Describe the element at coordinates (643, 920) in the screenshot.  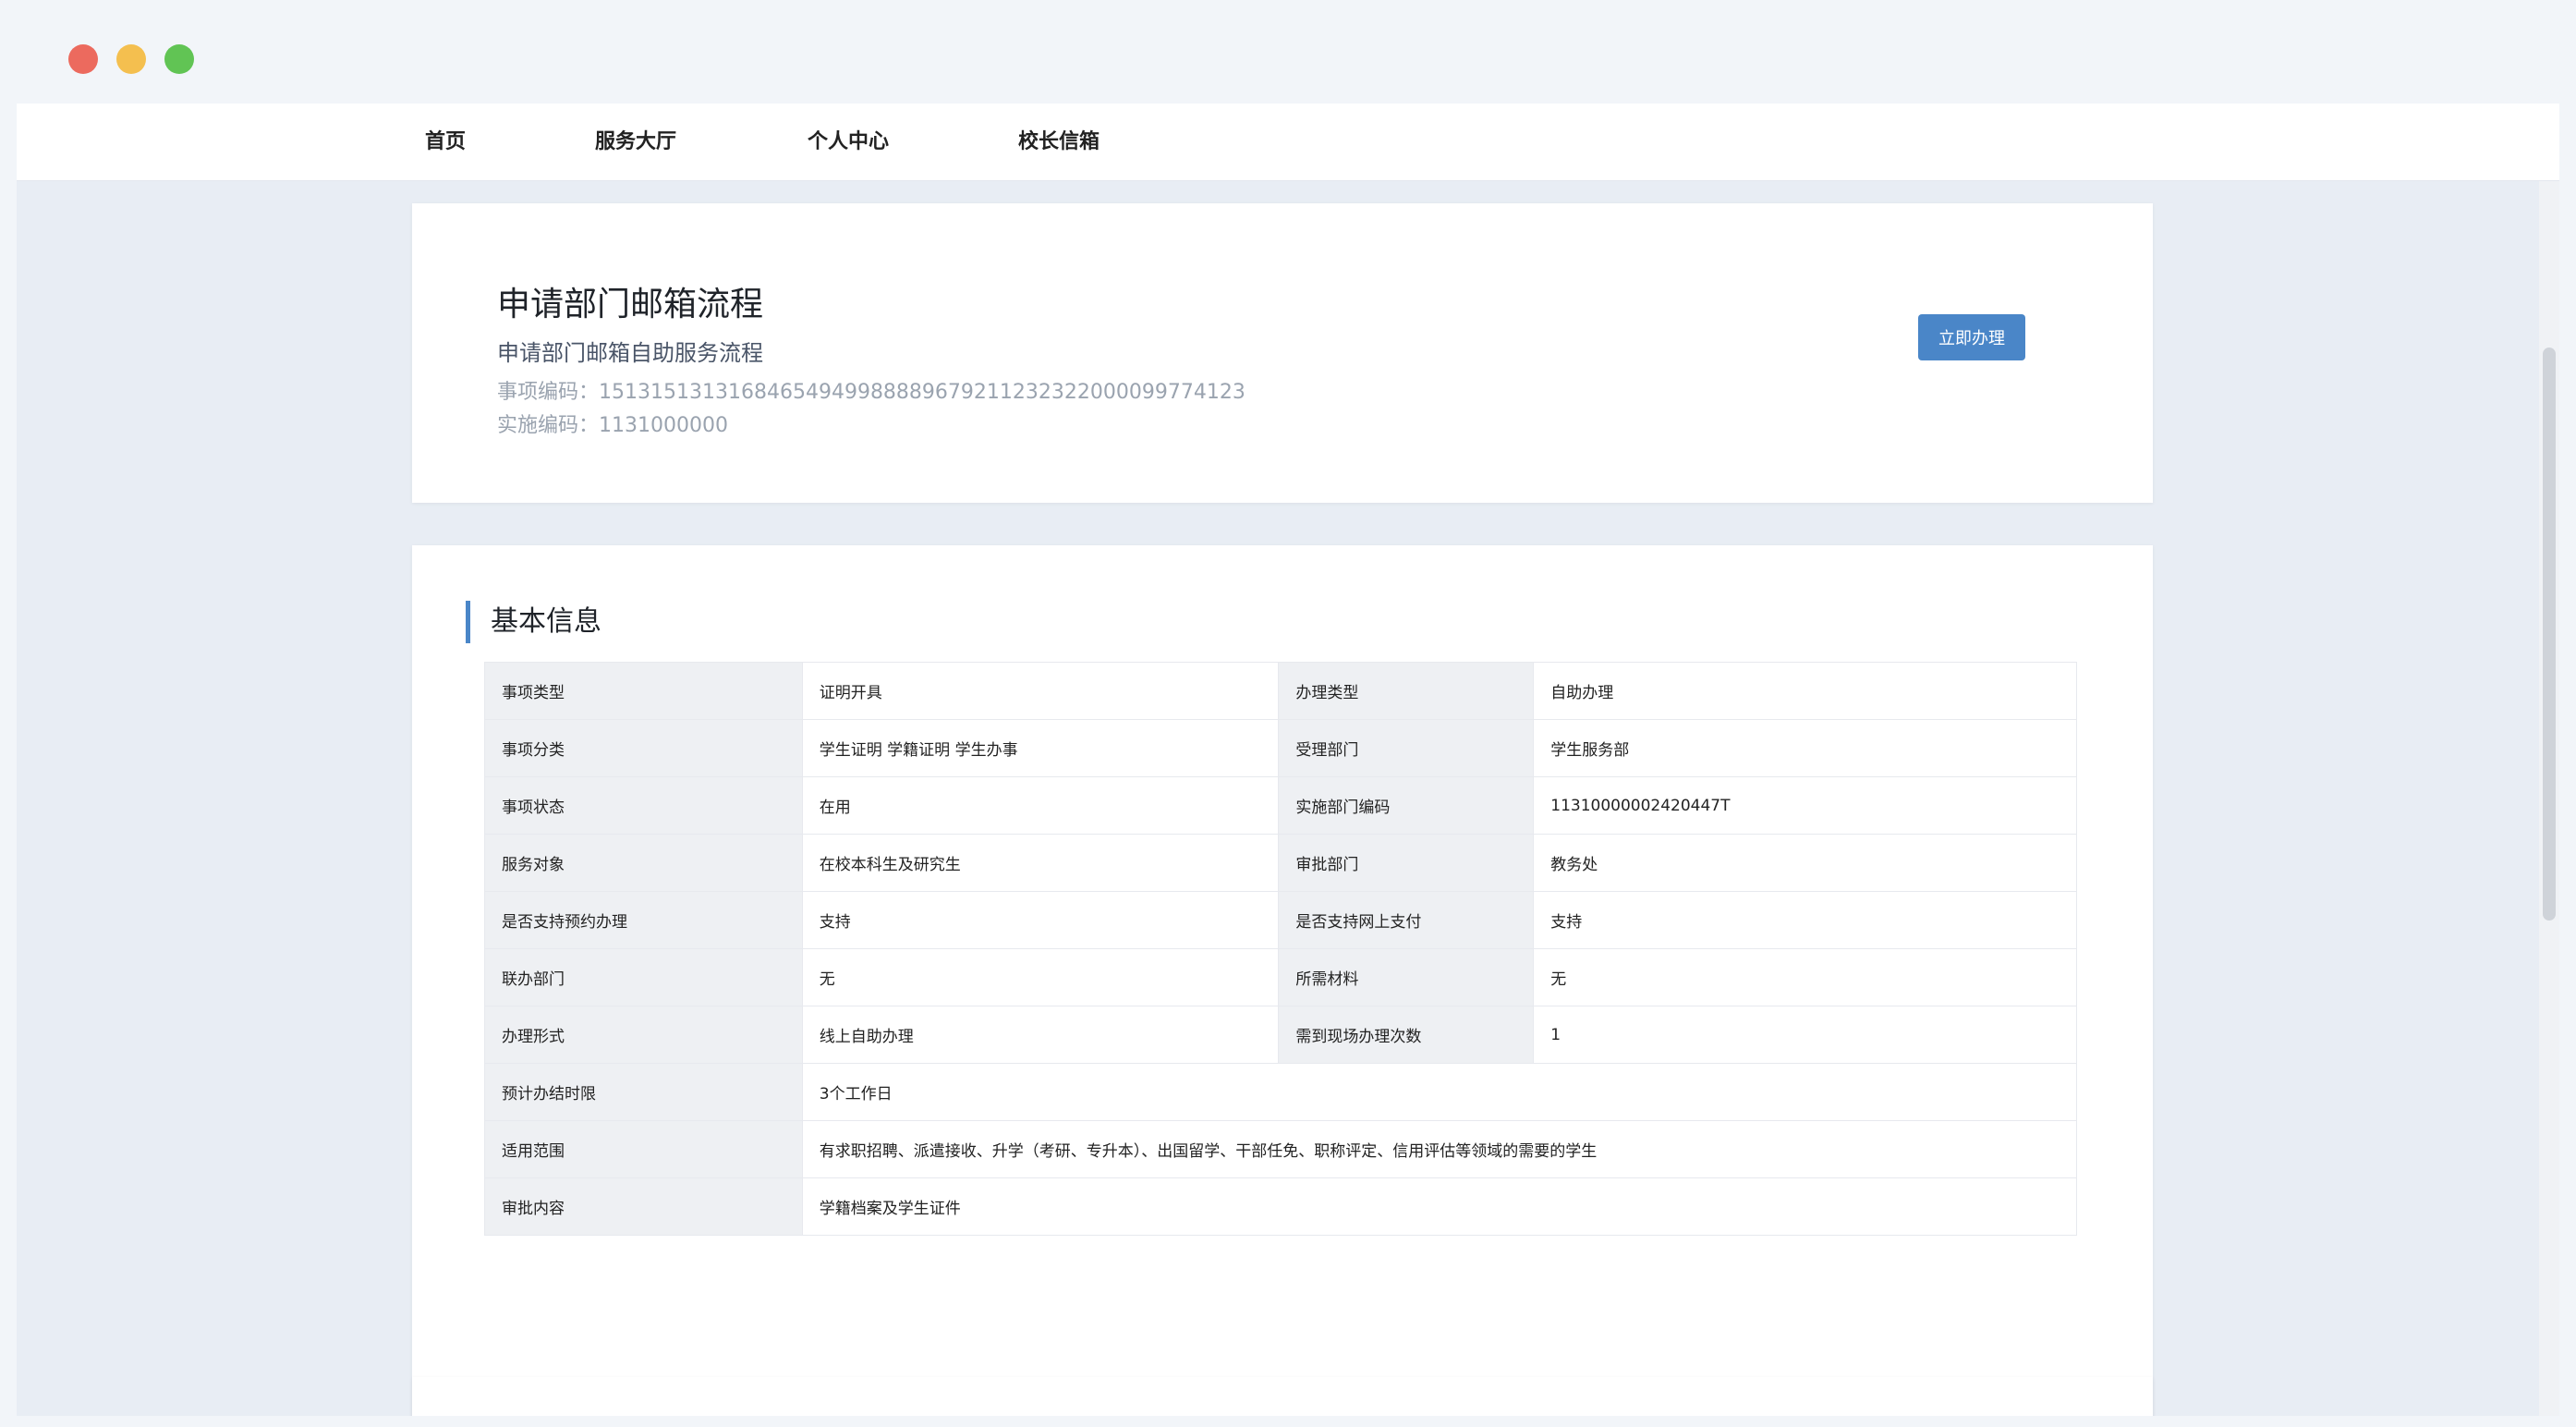
I see `field-label: 是否支持预约办理` at that location.